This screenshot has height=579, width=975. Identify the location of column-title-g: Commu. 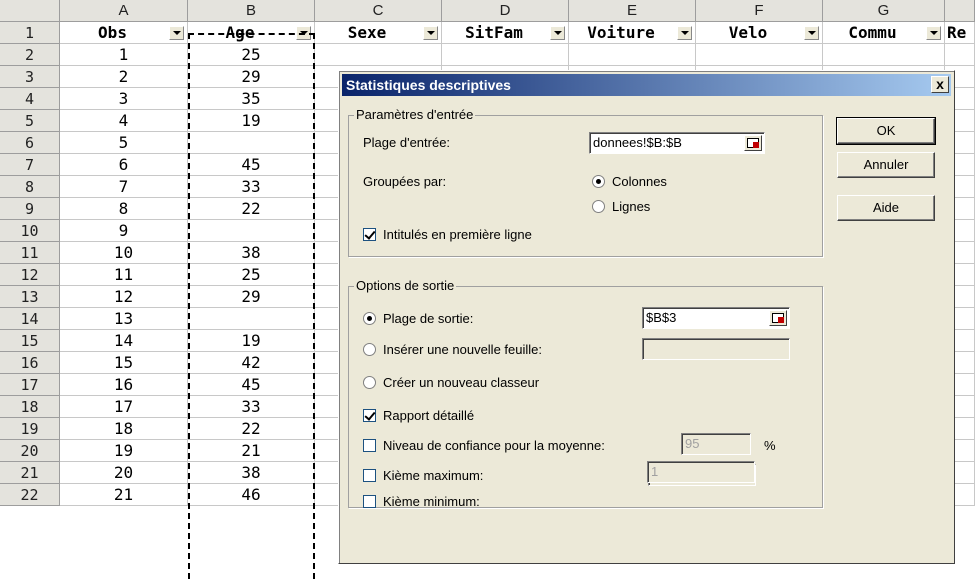
(884, 33).